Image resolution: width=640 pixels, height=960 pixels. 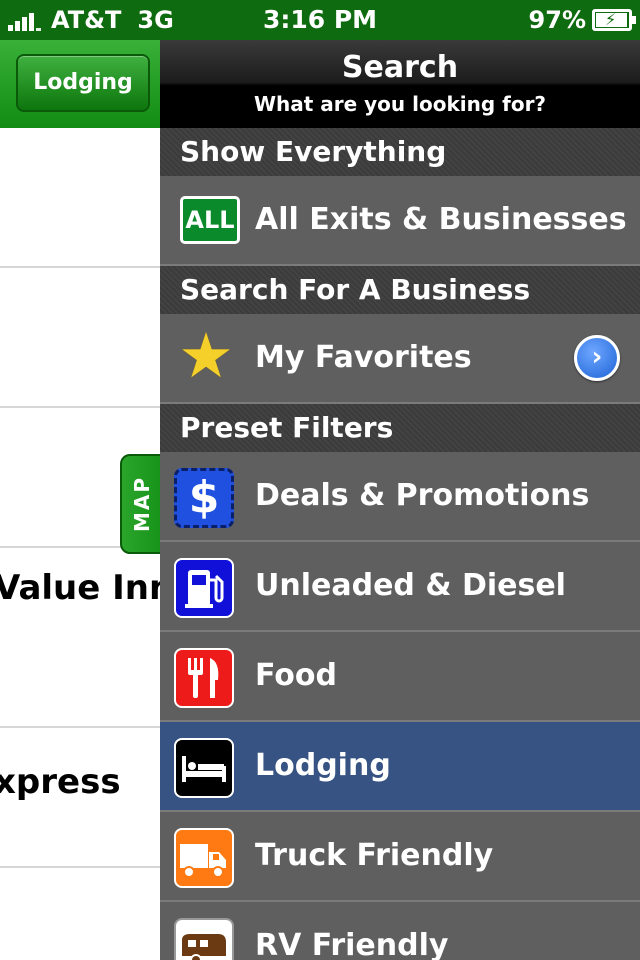 I want to click on dollar-icon: $, so click(x=204, y=498).